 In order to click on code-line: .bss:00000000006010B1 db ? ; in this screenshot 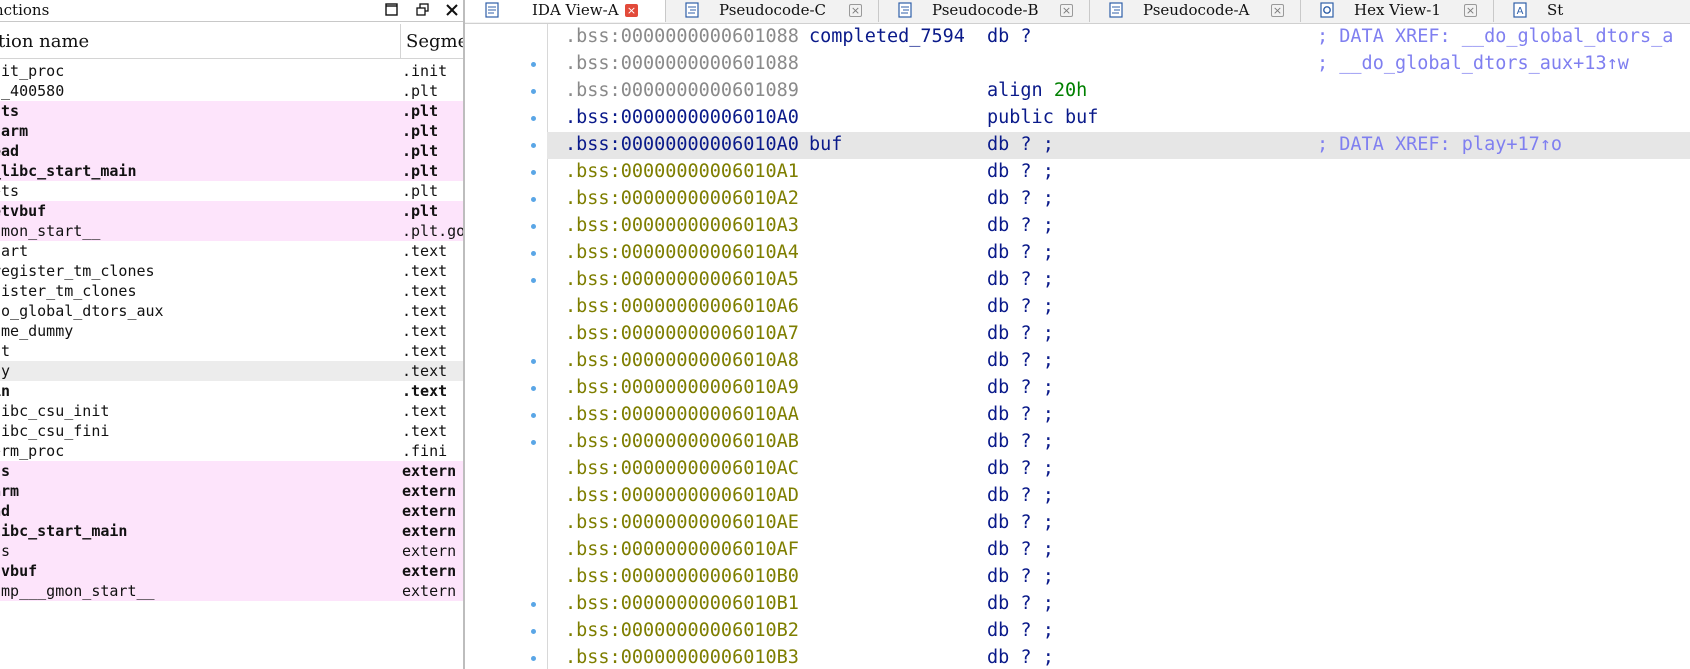, I will do `click(1118, 604)`.